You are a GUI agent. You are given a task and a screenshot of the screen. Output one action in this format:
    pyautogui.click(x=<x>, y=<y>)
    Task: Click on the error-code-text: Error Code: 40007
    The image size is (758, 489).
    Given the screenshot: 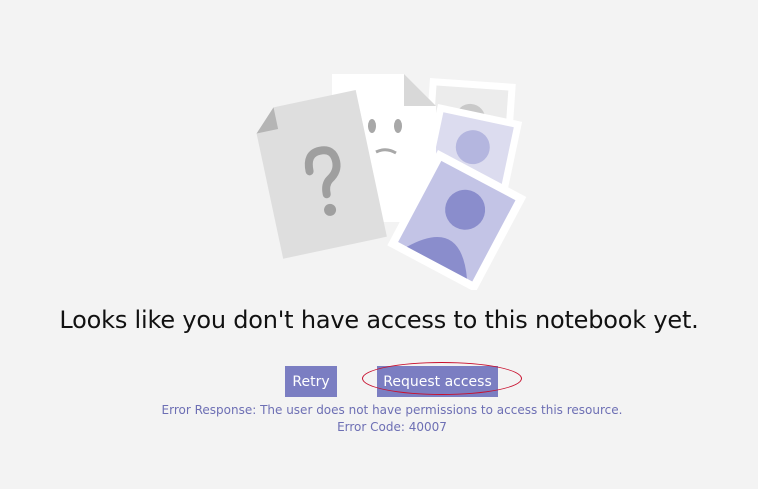 What is the action you would take?
    pyautogui.click(x=392, y=427)
    